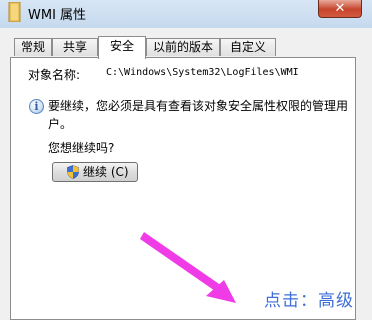 The height and width of the screenshot is (320, 372). Describe the element at coordinates (122, 47) in the screenshot. I see `tab-security: 安全` at that location.